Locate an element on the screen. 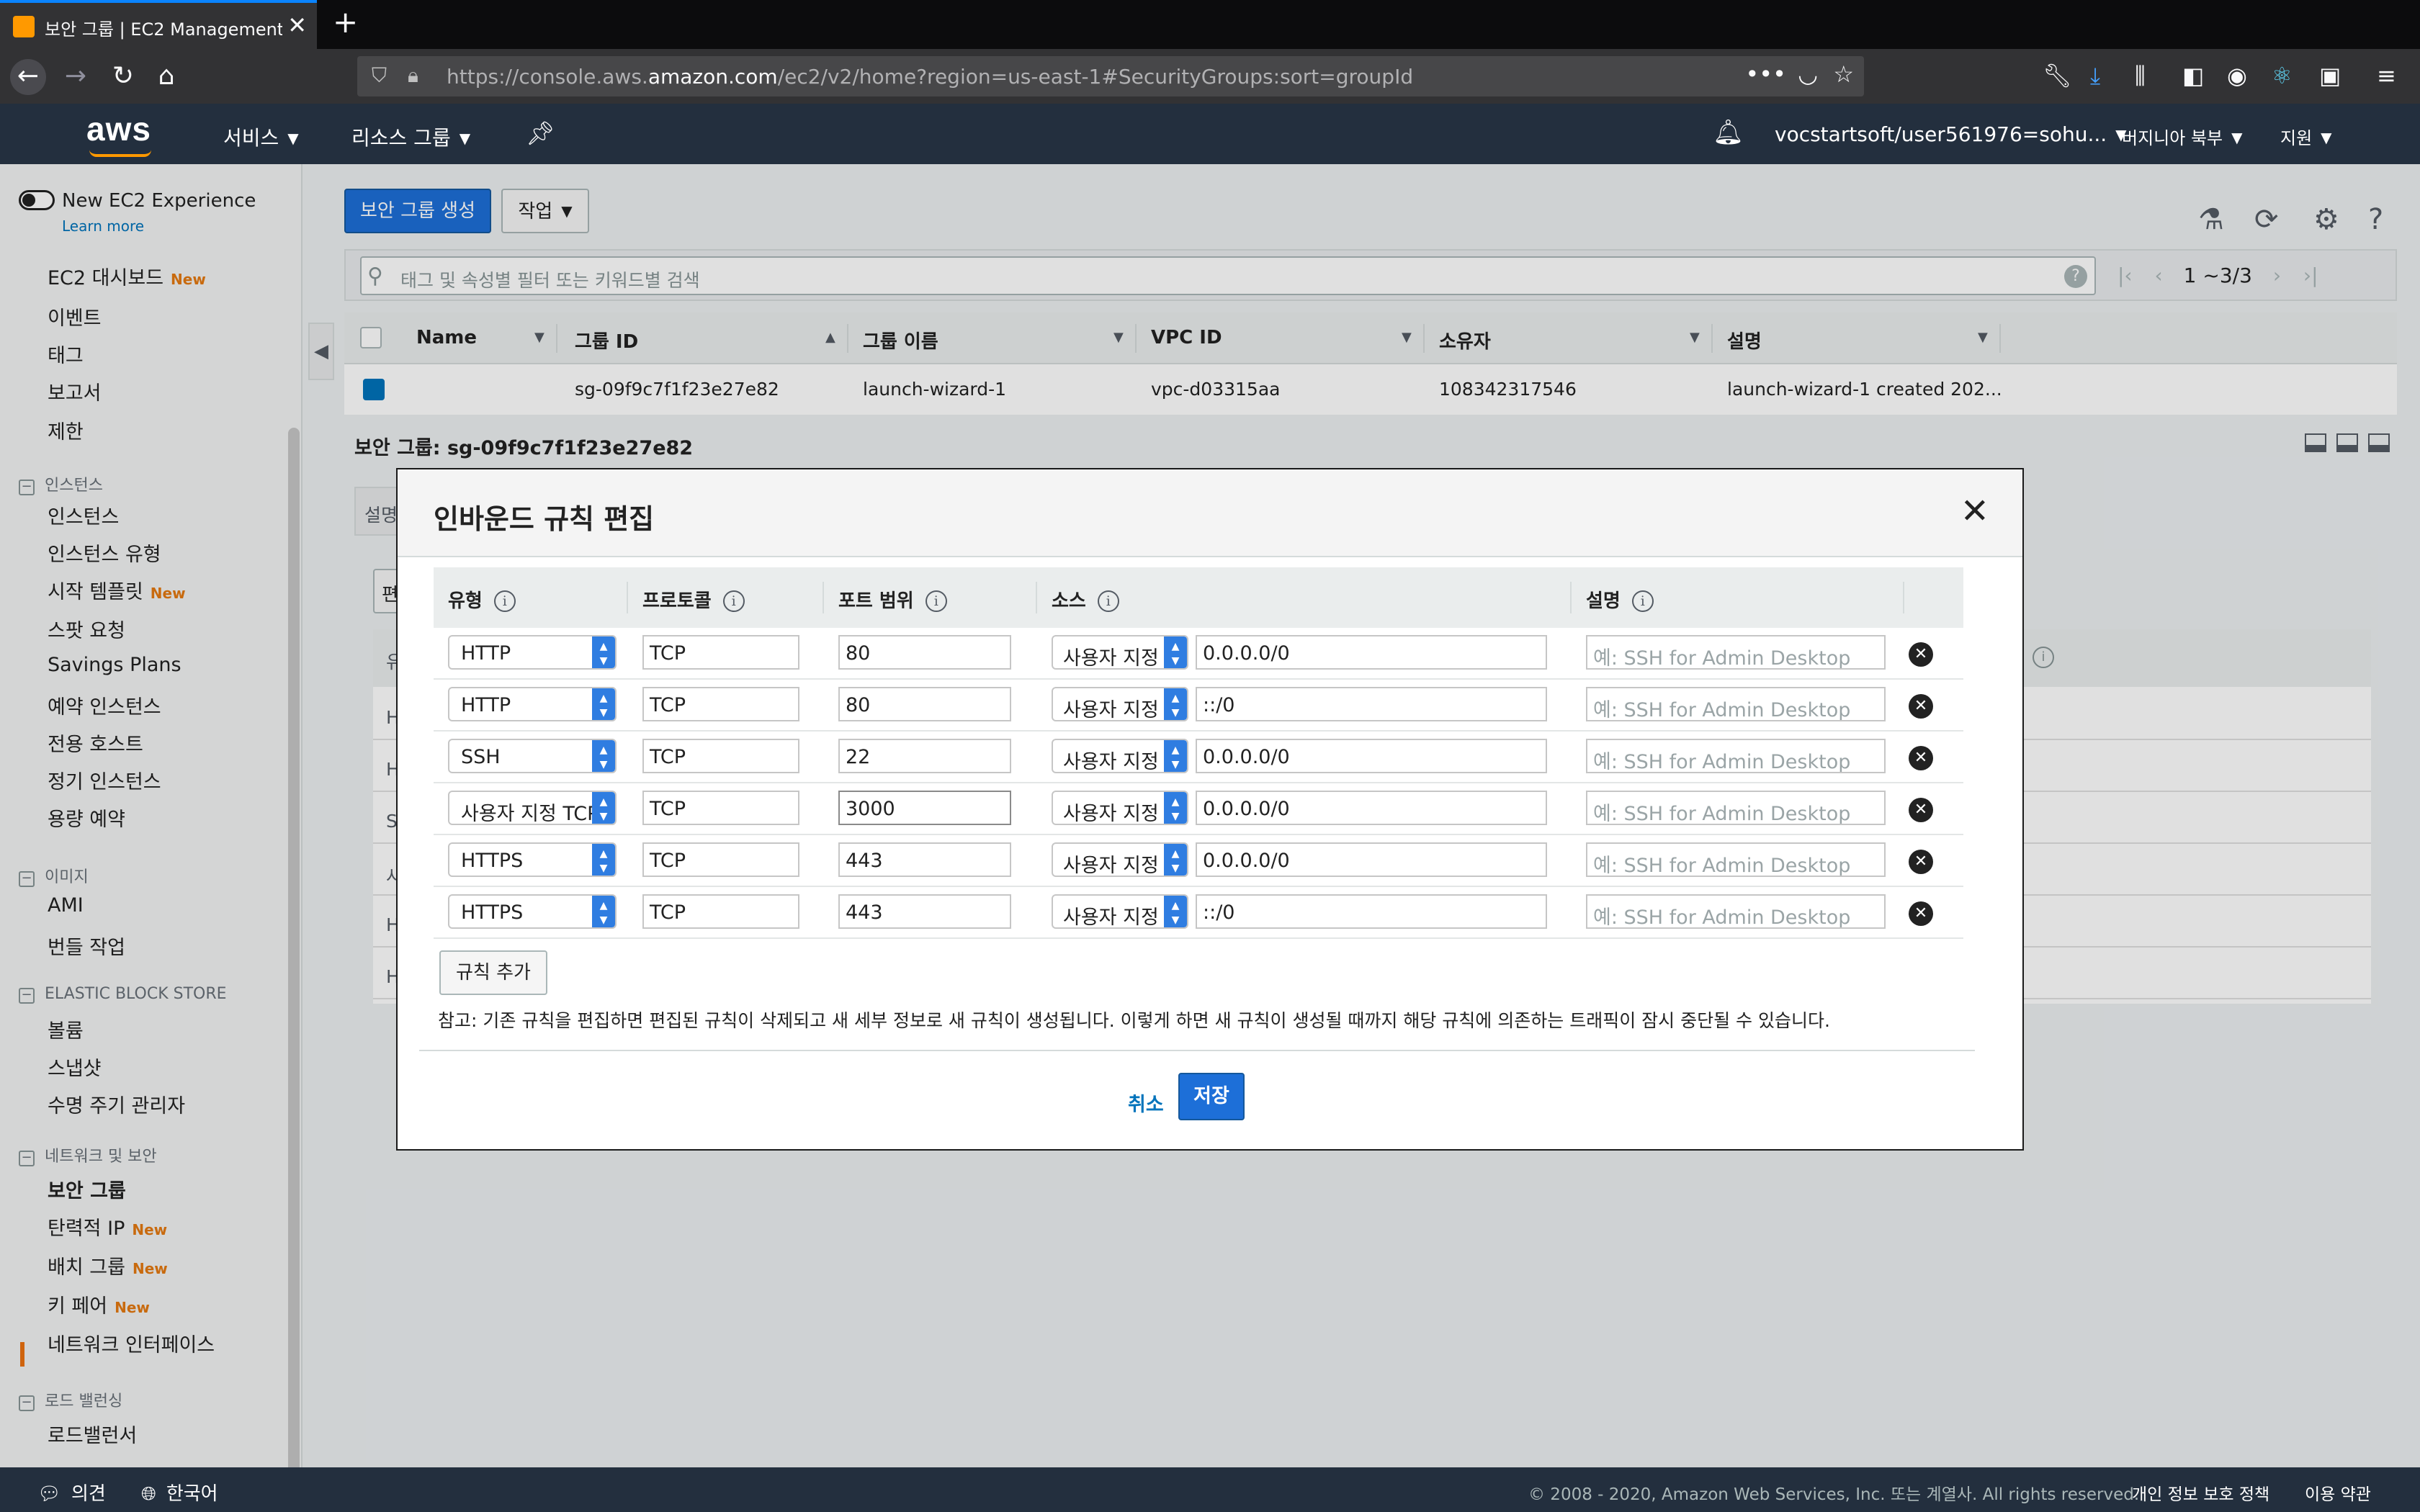 Image resolution: width=2420 pixels, height=1512 pixels. account-menu: vocstartsoft/user561976=sohu... ▼ is located at coordinates (1951, 134).